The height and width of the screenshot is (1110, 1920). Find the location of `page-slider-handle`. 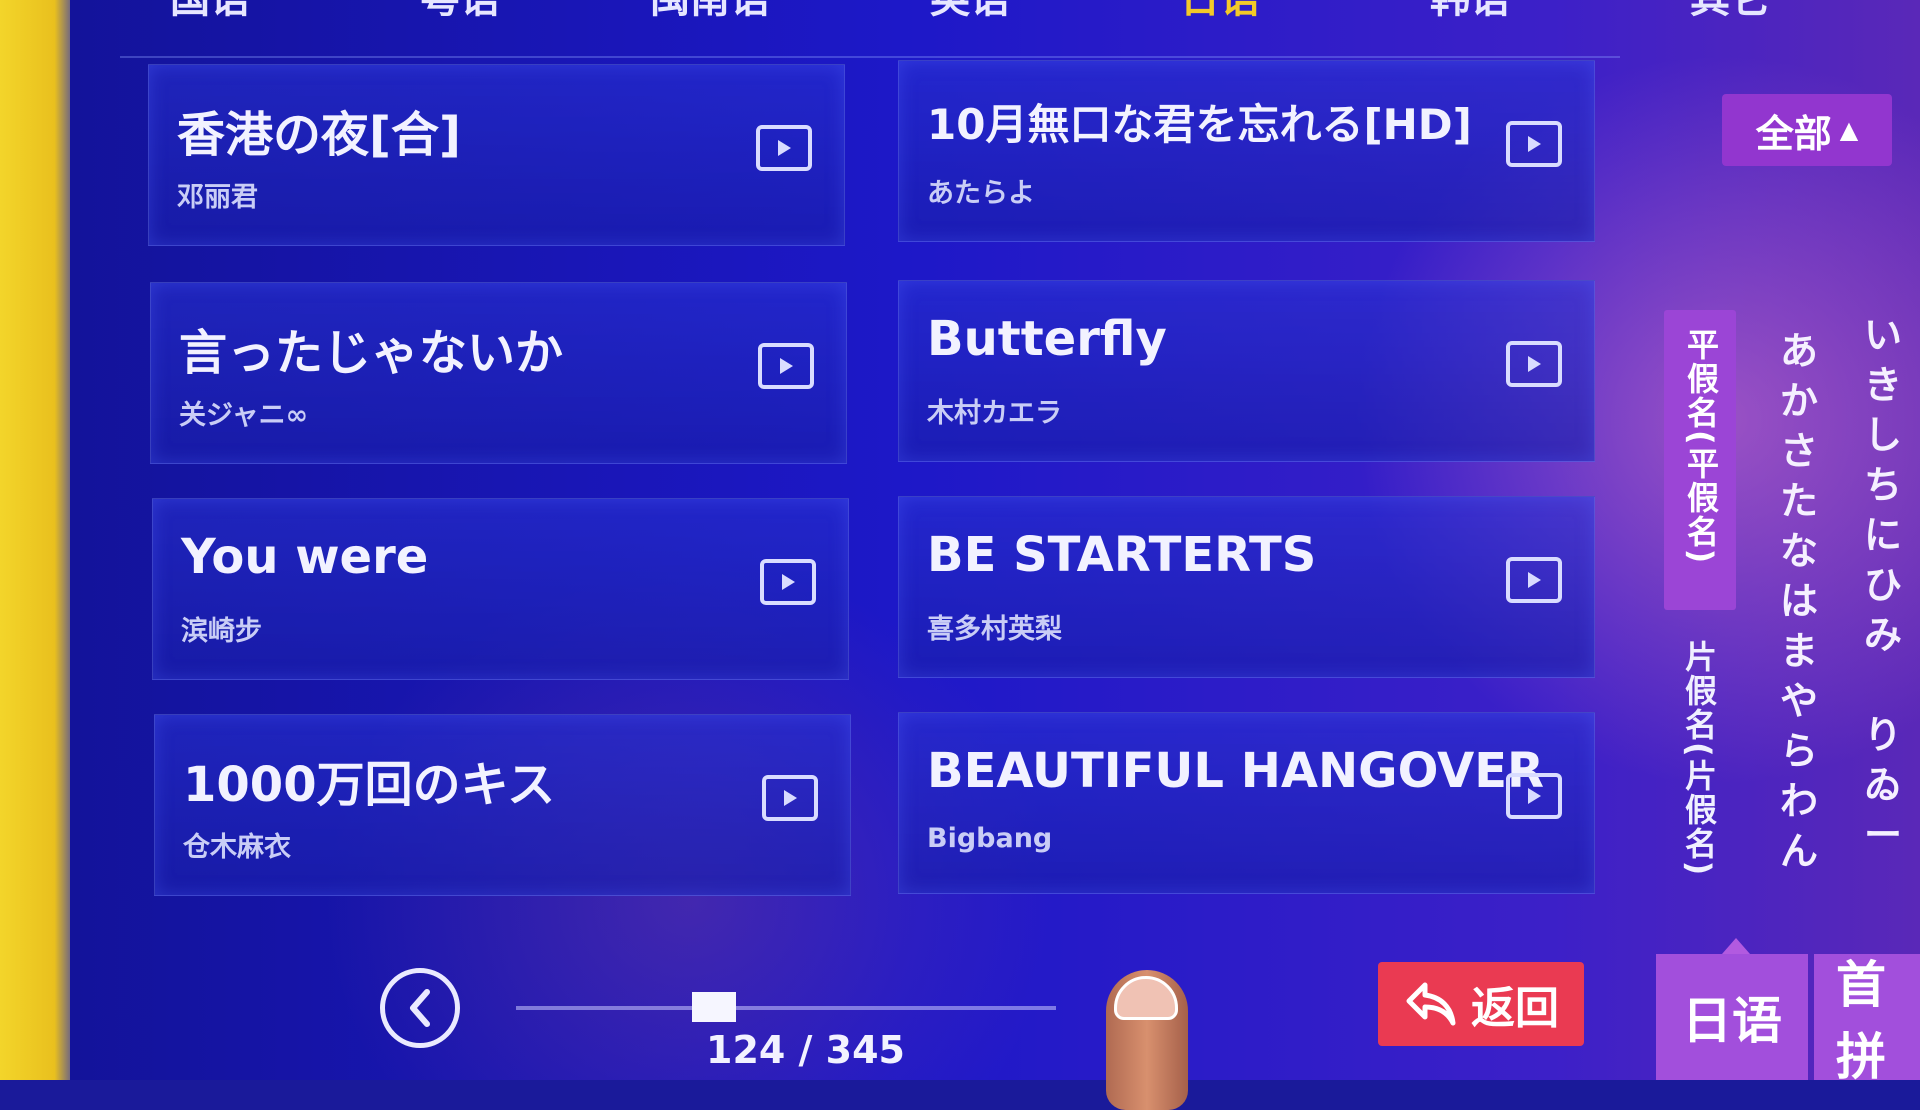

page-slider-handle is located at coordinates (714, 1007).